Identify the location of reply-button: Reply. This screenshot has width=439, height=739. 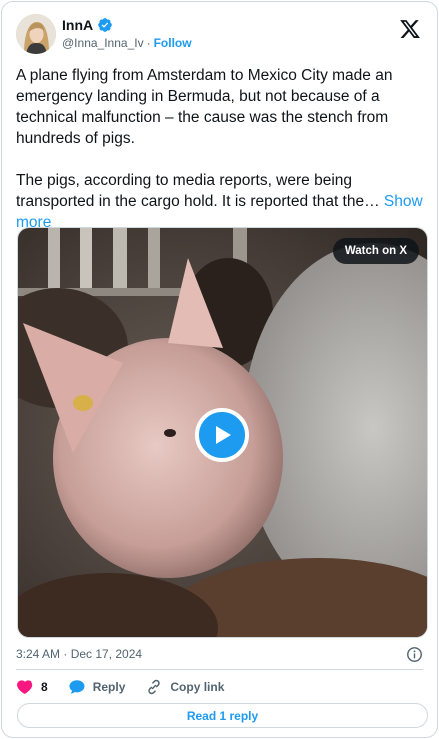
(97, 687).